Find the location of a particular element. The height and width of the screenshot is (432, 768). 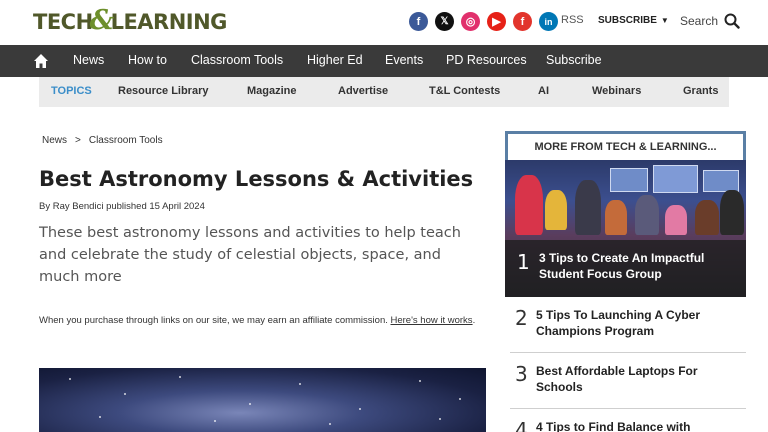

story-number: 1 is located at coordinates (523, 262).